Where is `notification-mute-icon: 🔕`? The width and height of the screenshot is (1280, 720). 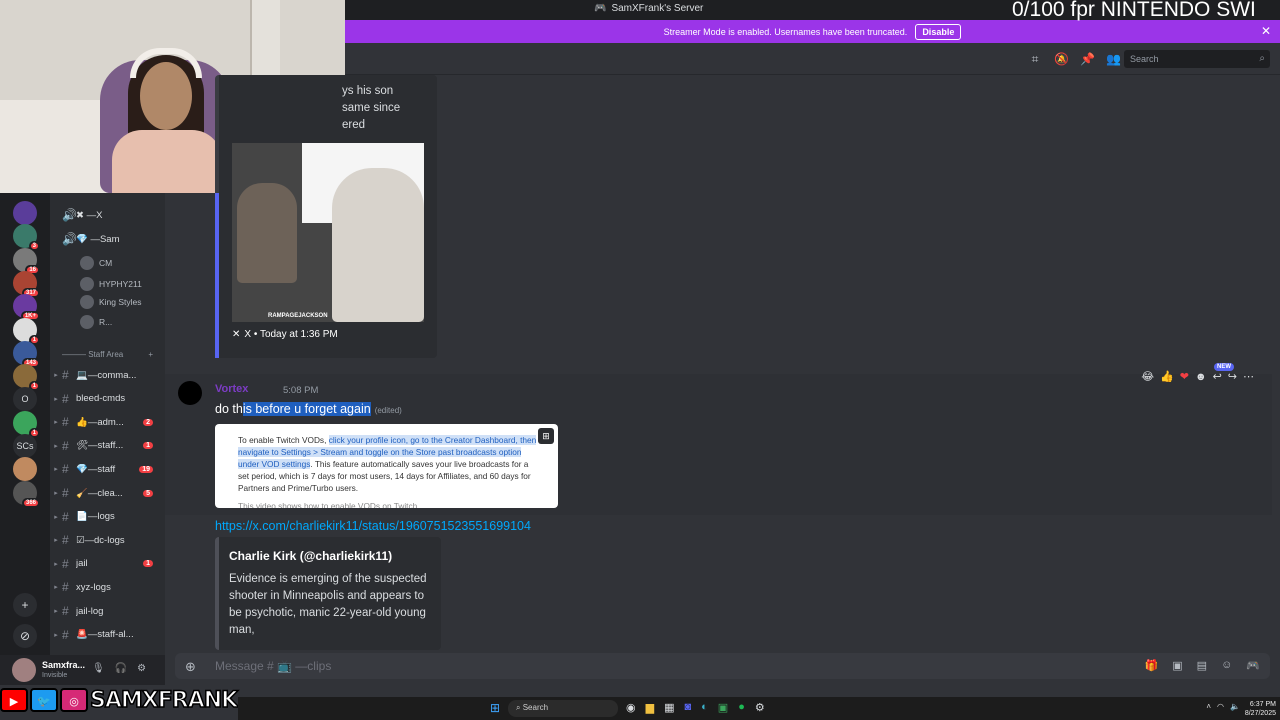 notification-mute-icon: 🔕 is located at coordinates (1061, 59).